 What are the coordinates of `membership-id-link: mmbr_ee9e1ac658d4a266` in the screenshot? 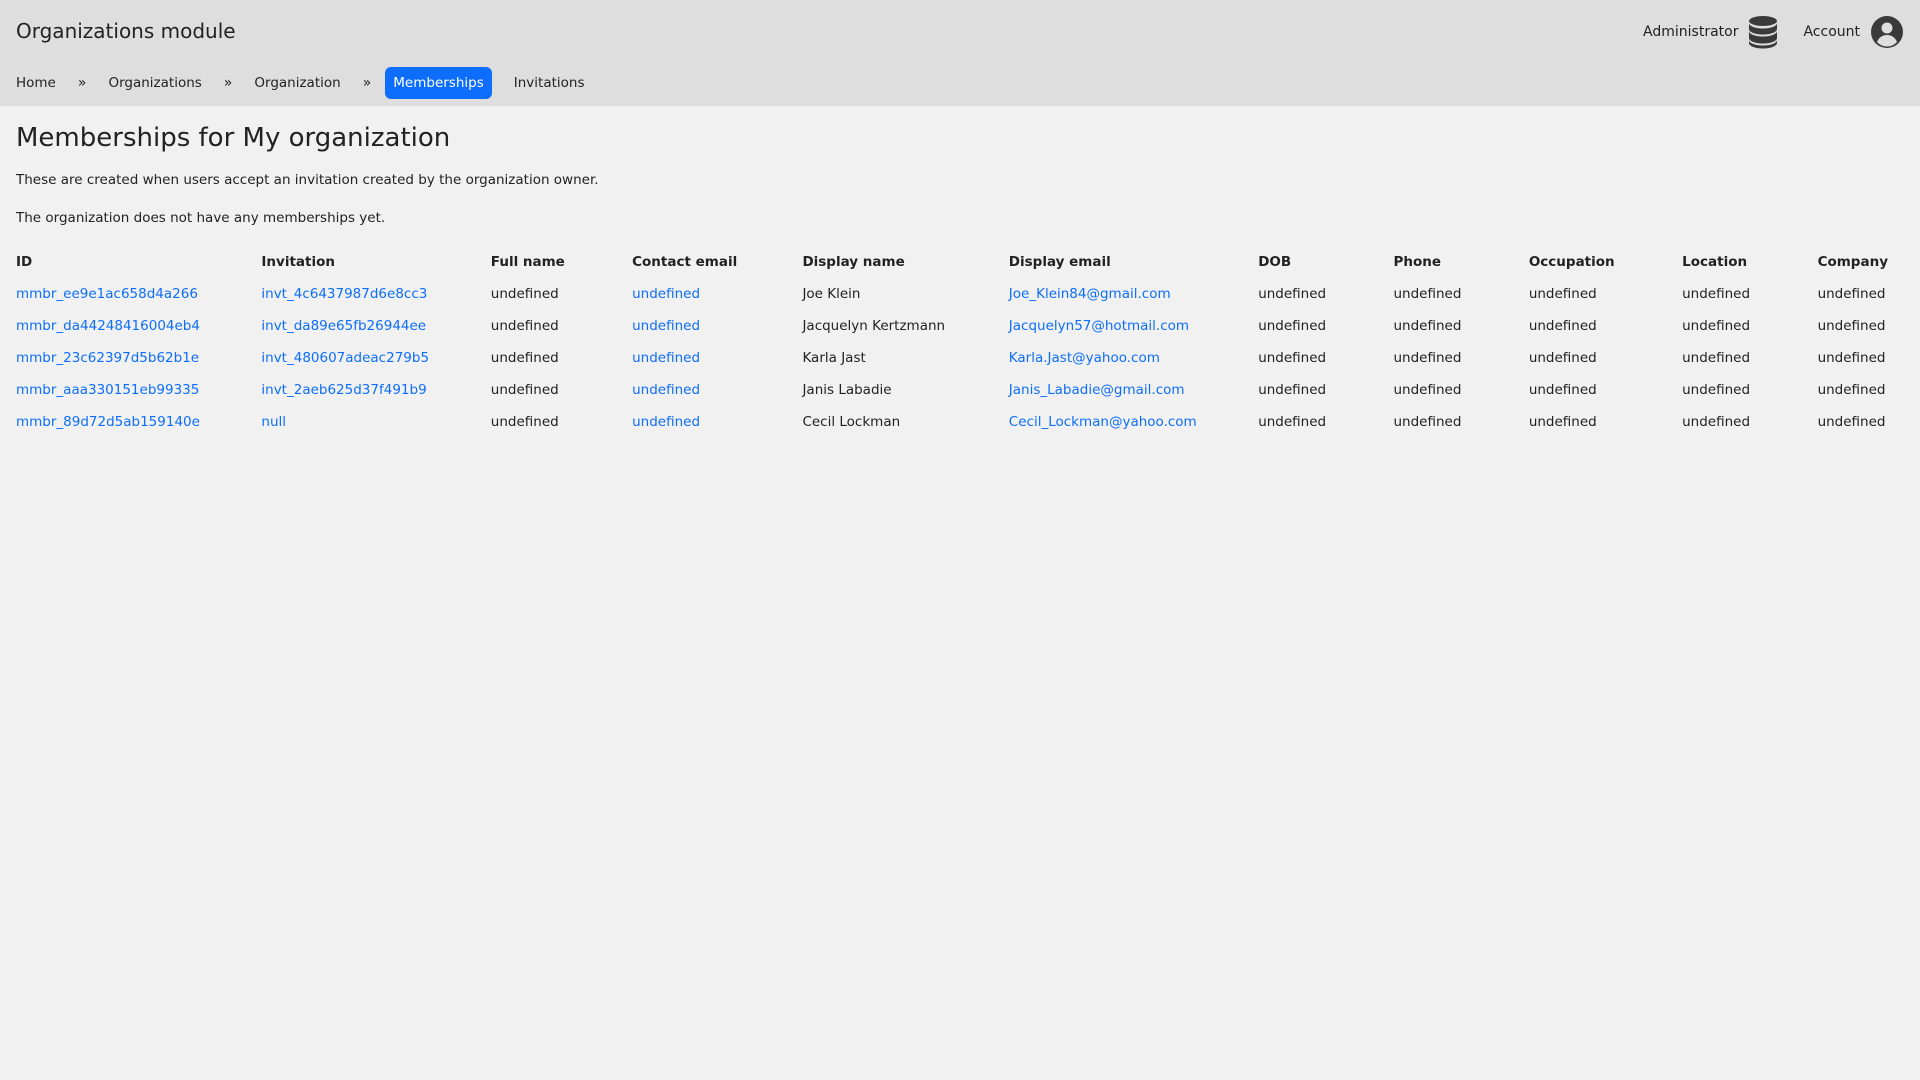 It's located at (107, 294).